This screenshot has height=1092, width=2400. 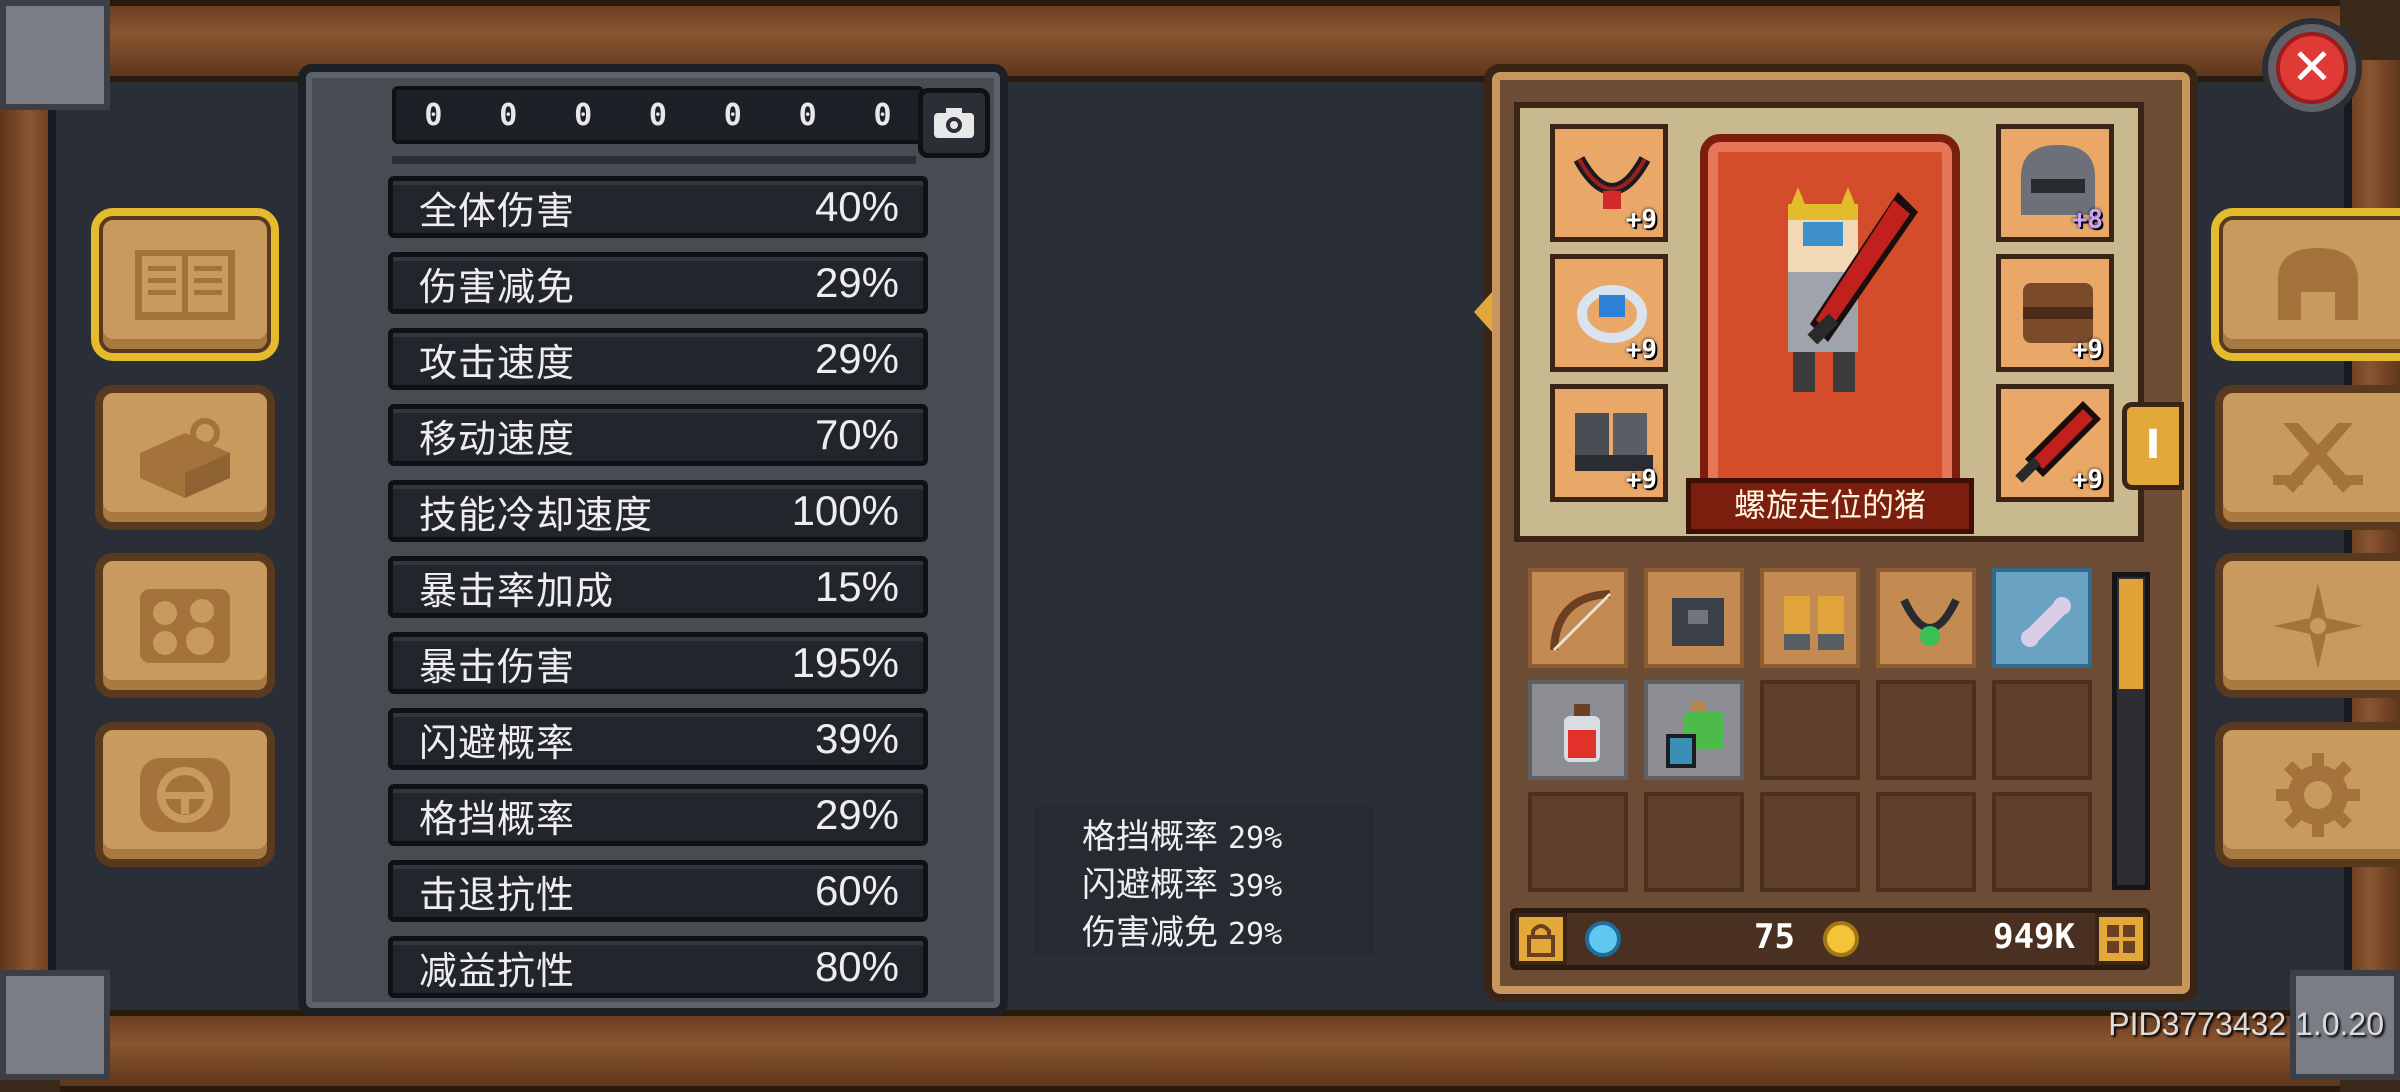 I want to click on stat-row: 全体伤害 40%, so click(x=658, y=207).